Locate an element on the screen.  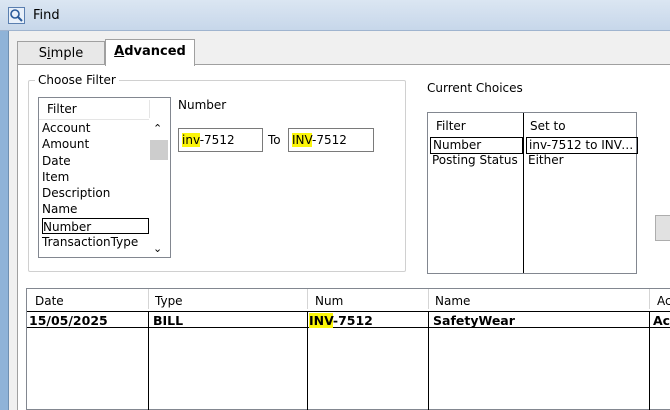
from-rest: -7512 is located at coordinates (217, 140).